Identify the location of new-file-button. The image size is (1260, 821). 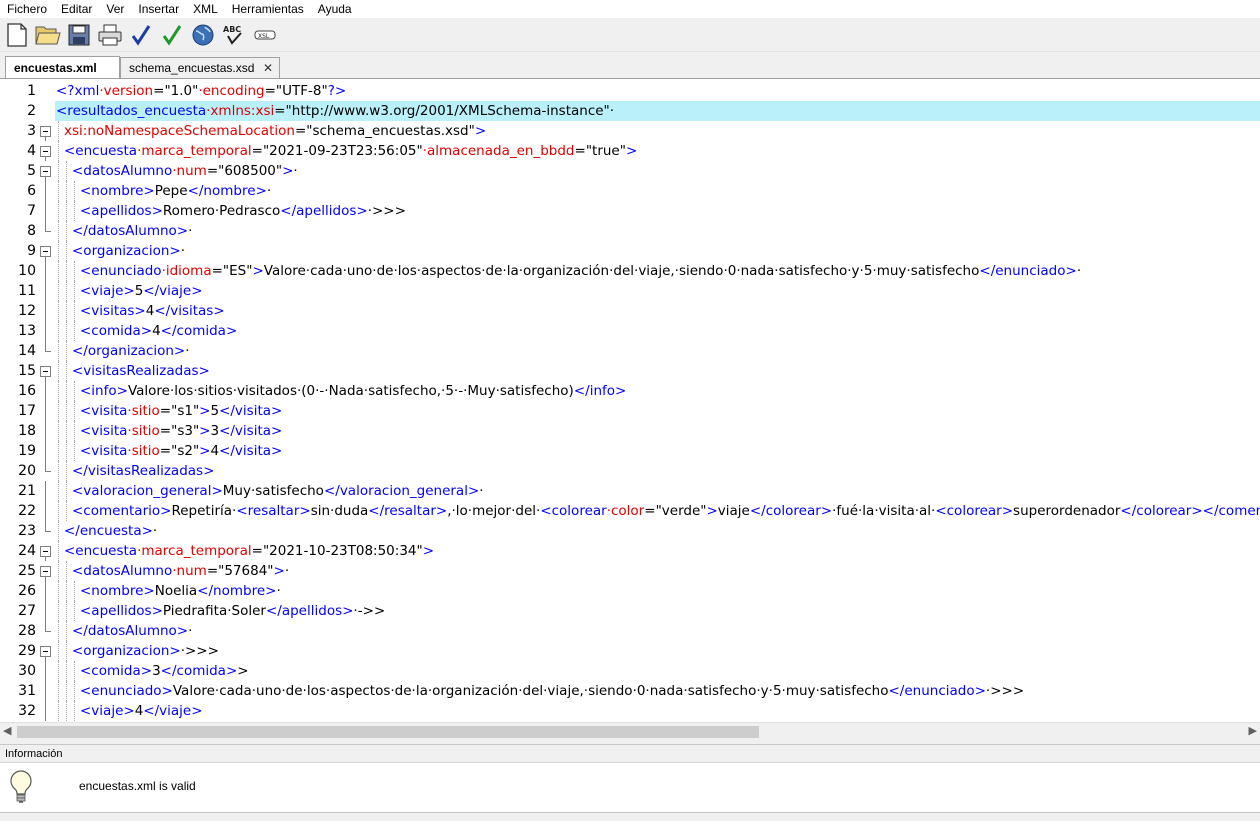
(17, 35).